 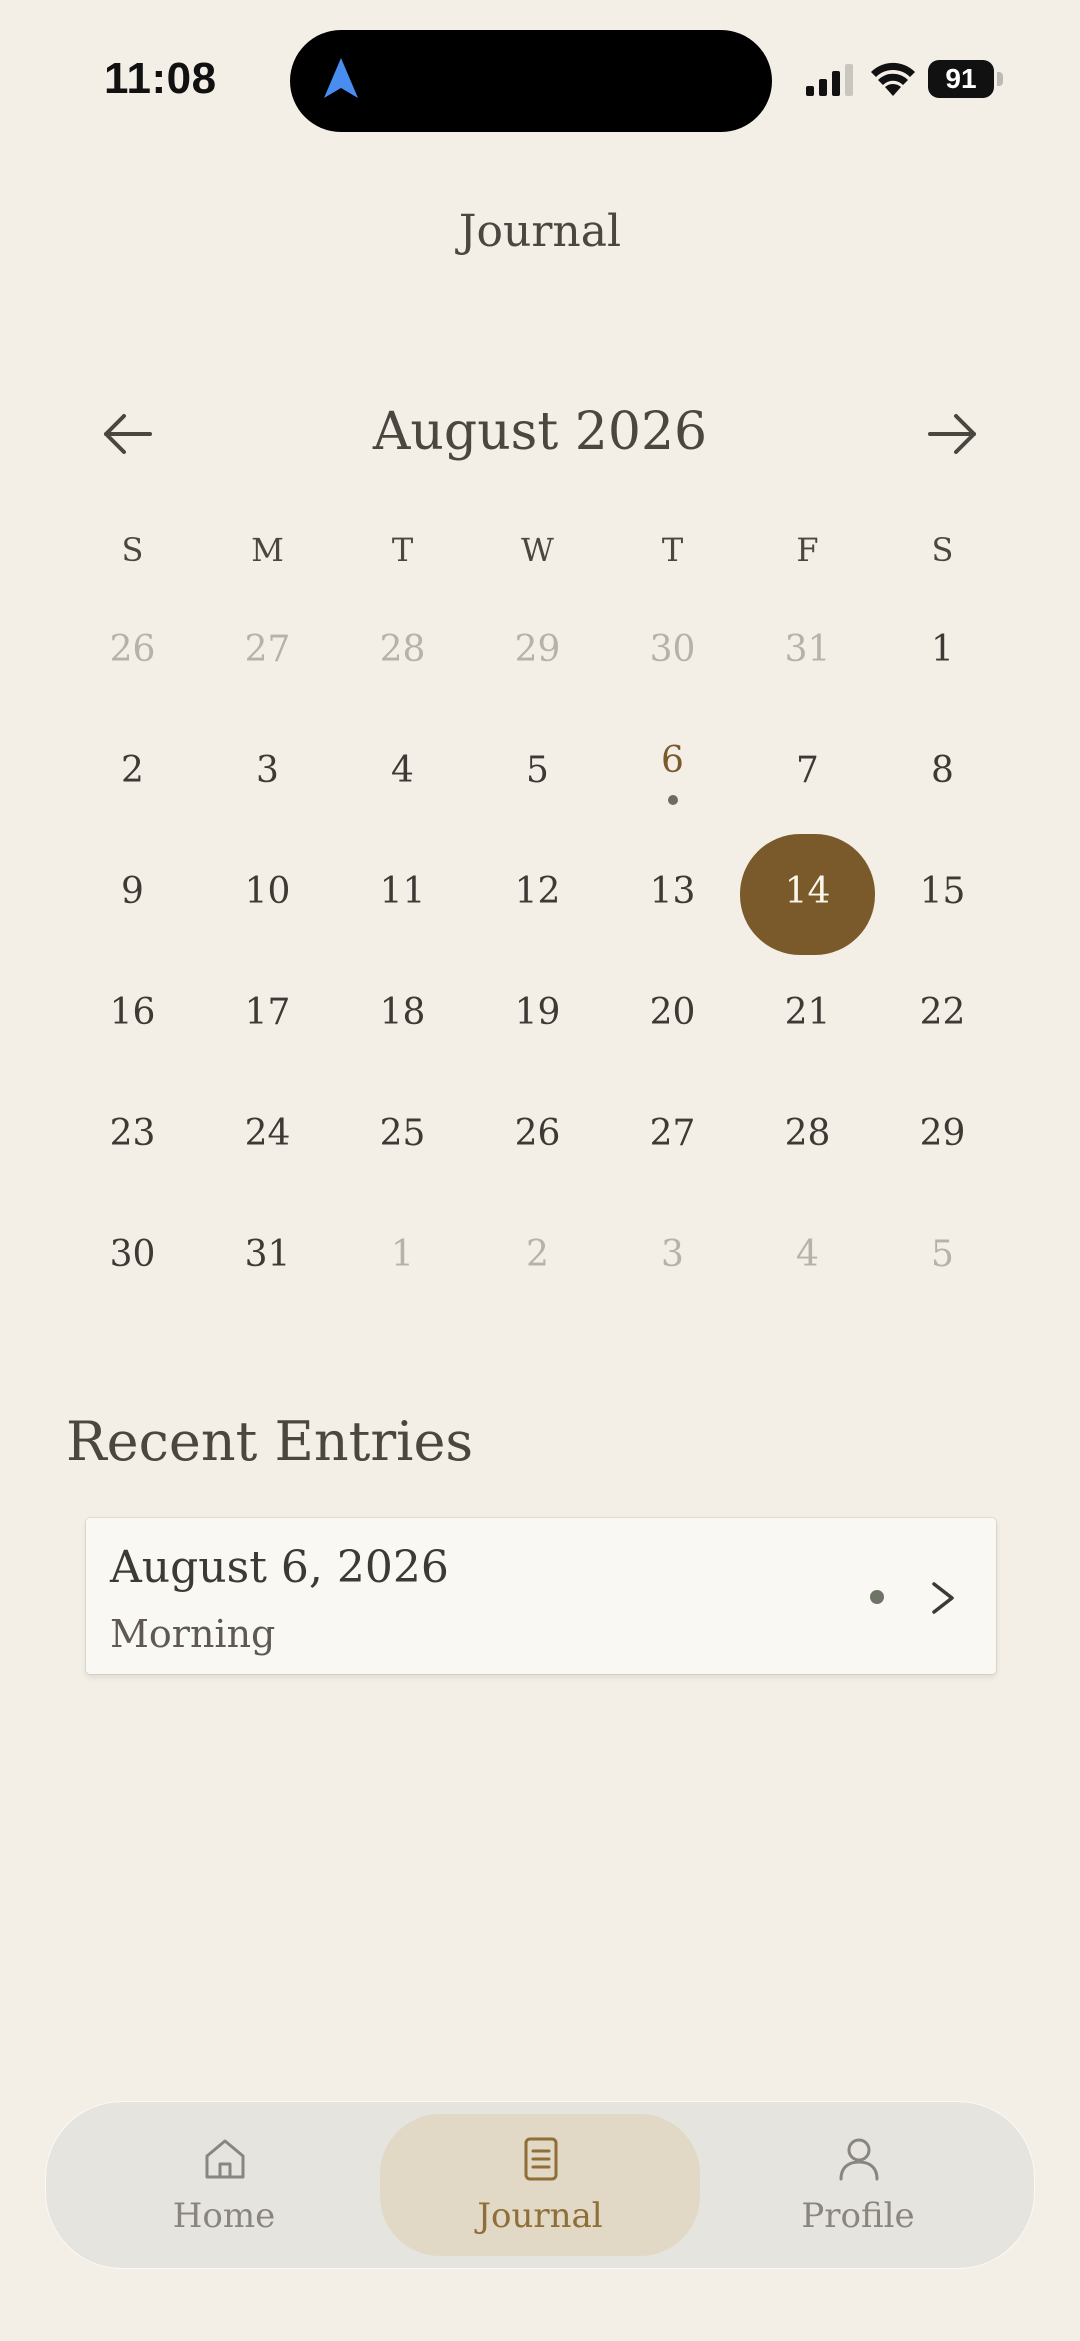 I want to click on day-number: 15, so click(x=942, y=891).